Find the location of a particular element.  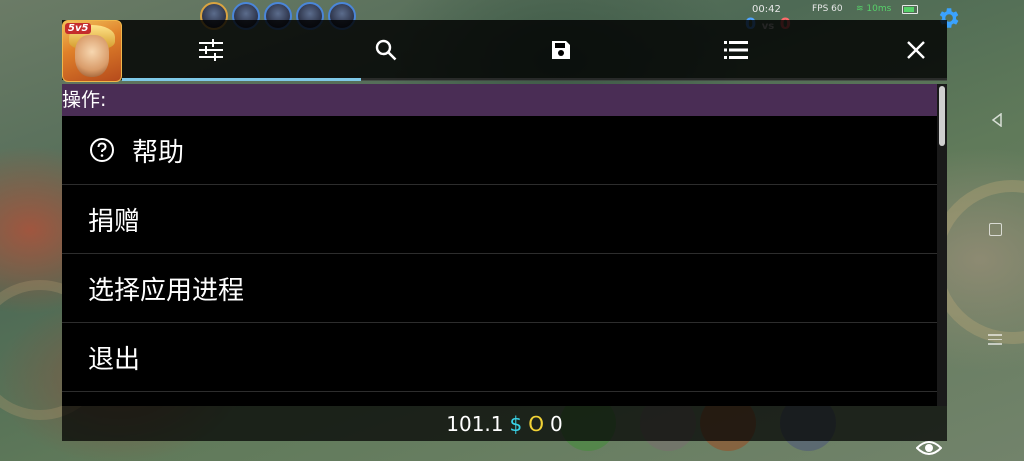

search-button is located at coordinates (386, 50).